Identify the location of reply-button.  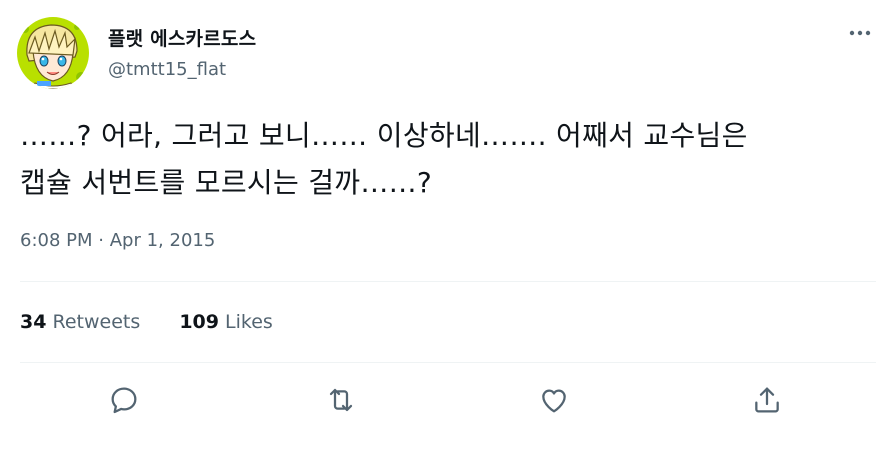
(124, 400).